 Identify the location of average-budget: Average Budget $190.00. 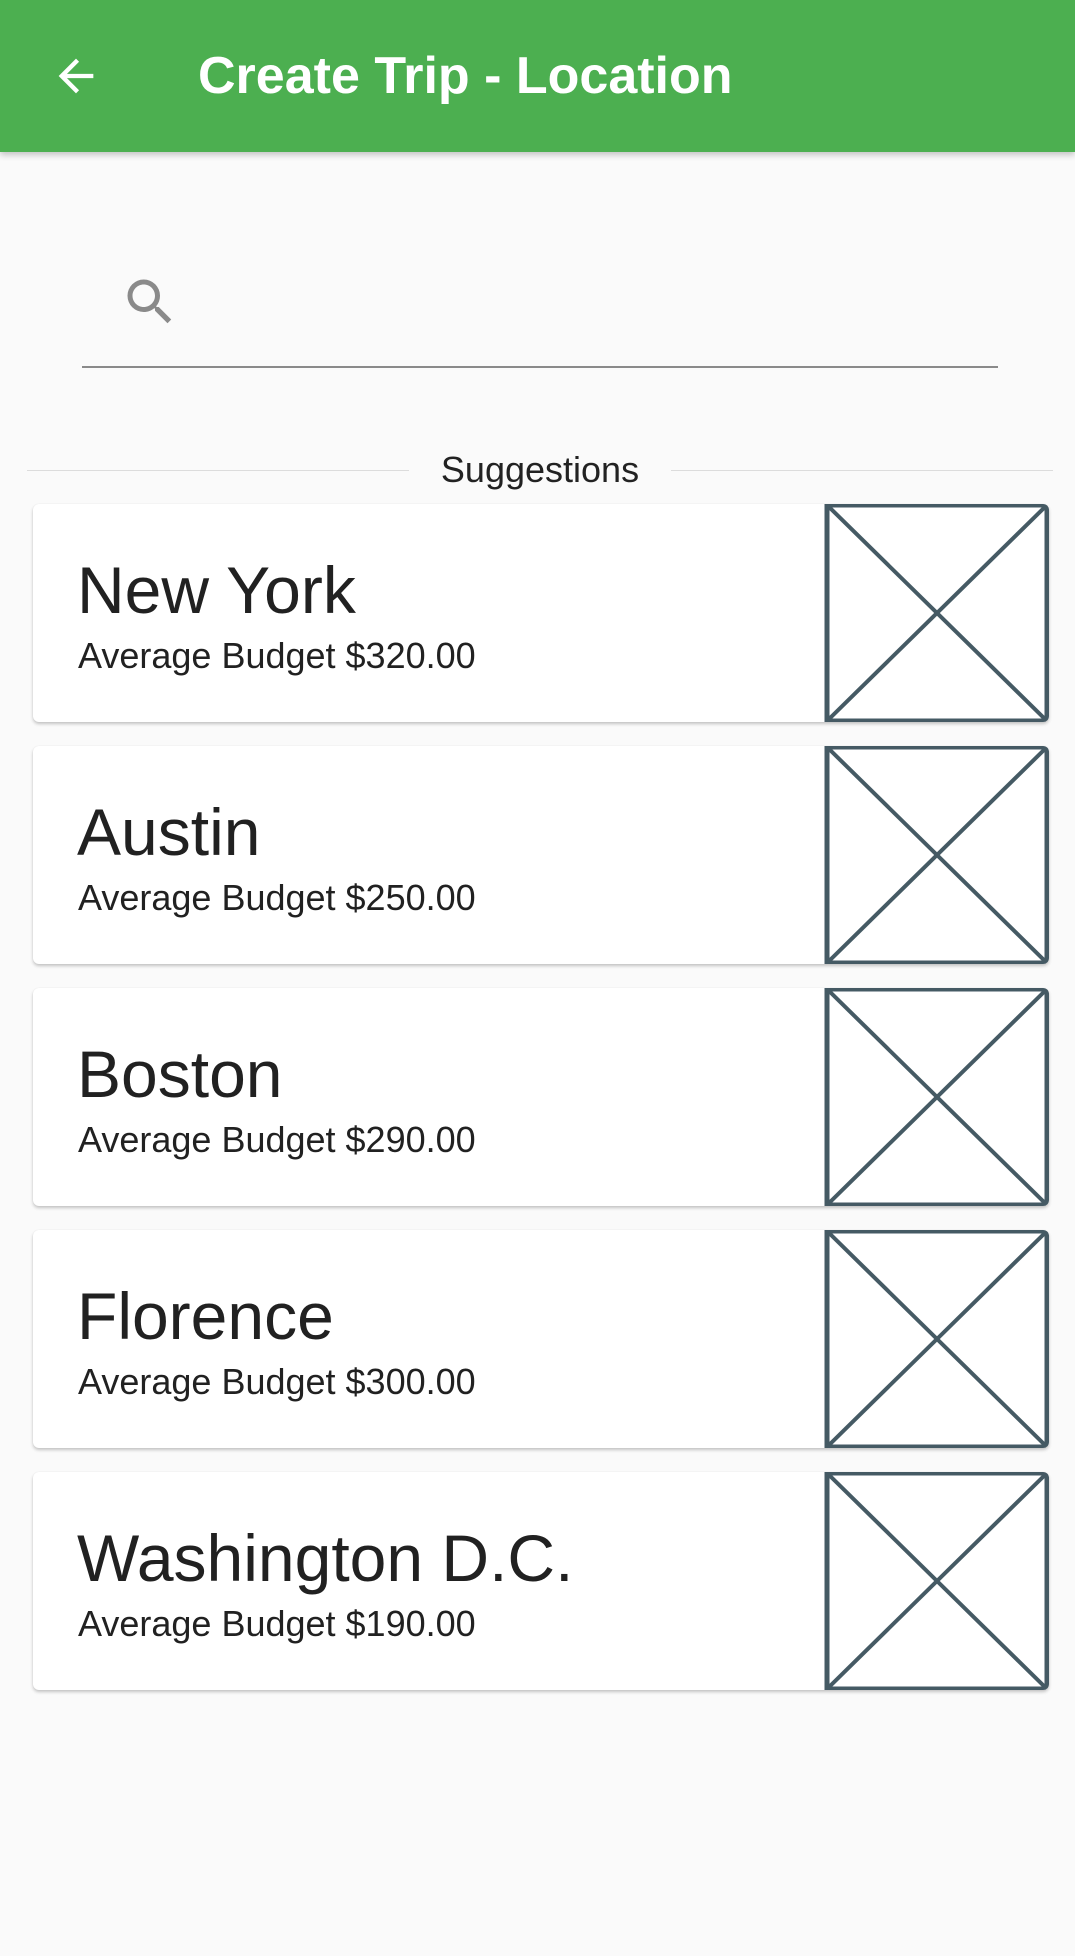
(277, 1623).